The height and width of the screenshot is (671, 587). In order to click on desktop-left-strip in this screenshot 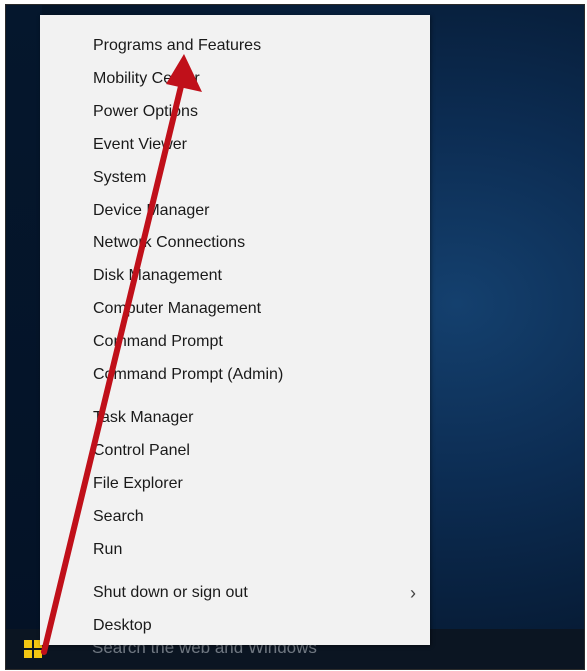, I will do `click(24, 337)`.